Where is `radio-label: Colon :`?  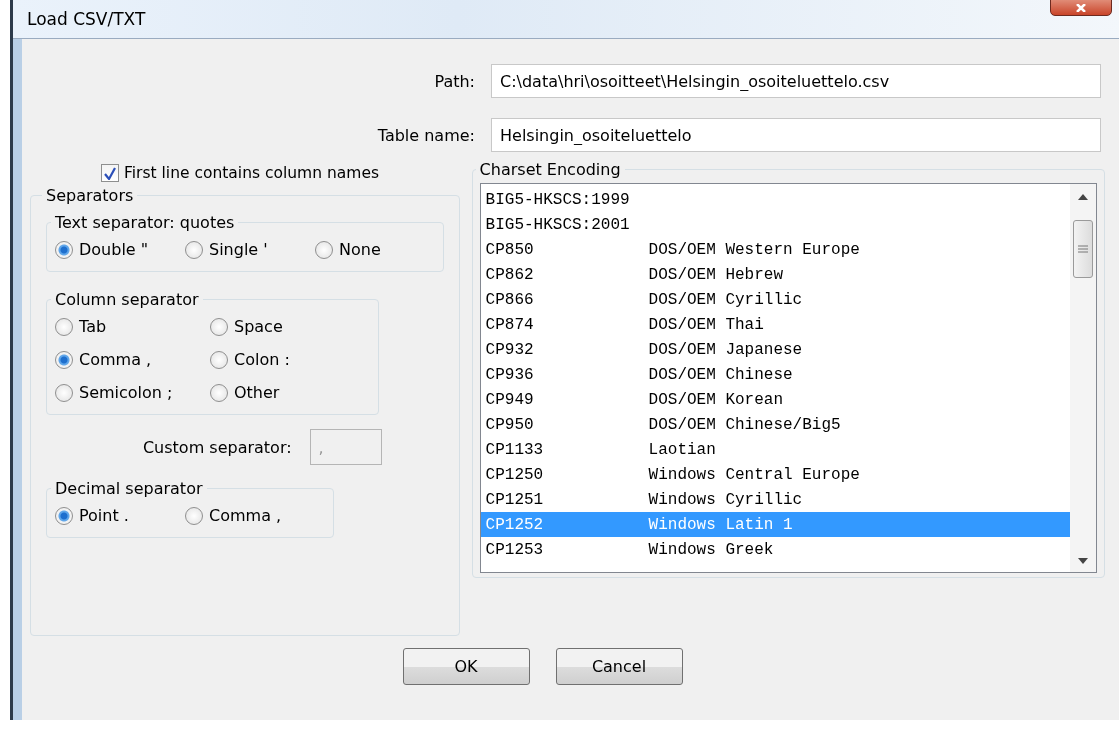 radio-label: Colon : is located at coordinates (262, 359).